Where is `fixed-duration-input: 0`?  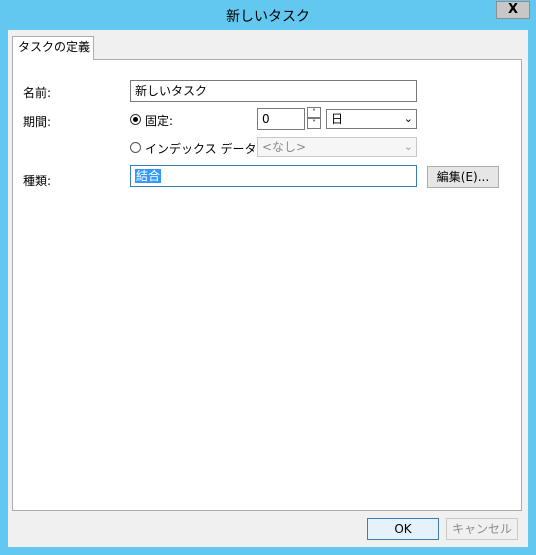 fixed-duration-input: 0 is located at coordinates (281, 119).